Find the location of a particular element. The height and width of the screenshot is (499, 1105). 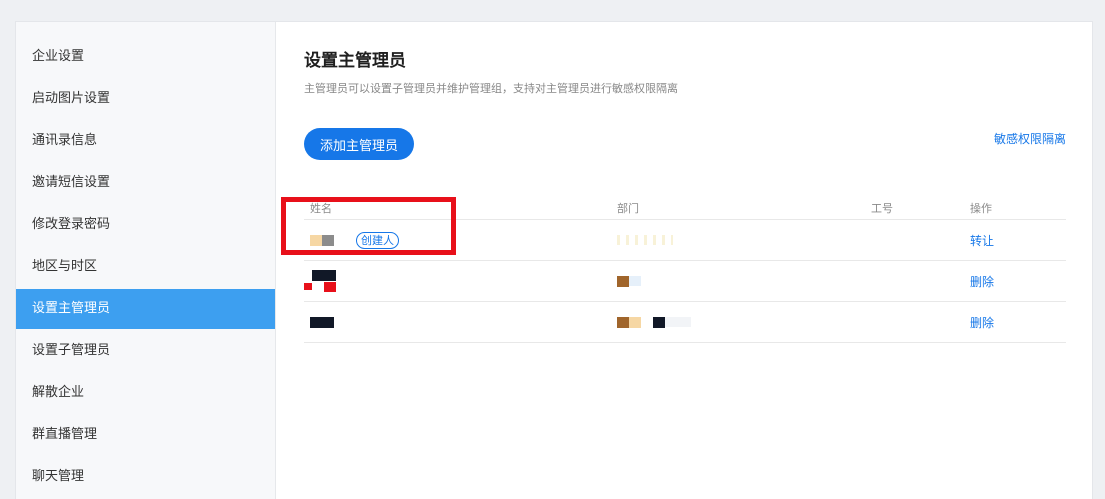

sidebar-item-dissolve-enterprise: 解散企业 is located at coordinates (145, 393).